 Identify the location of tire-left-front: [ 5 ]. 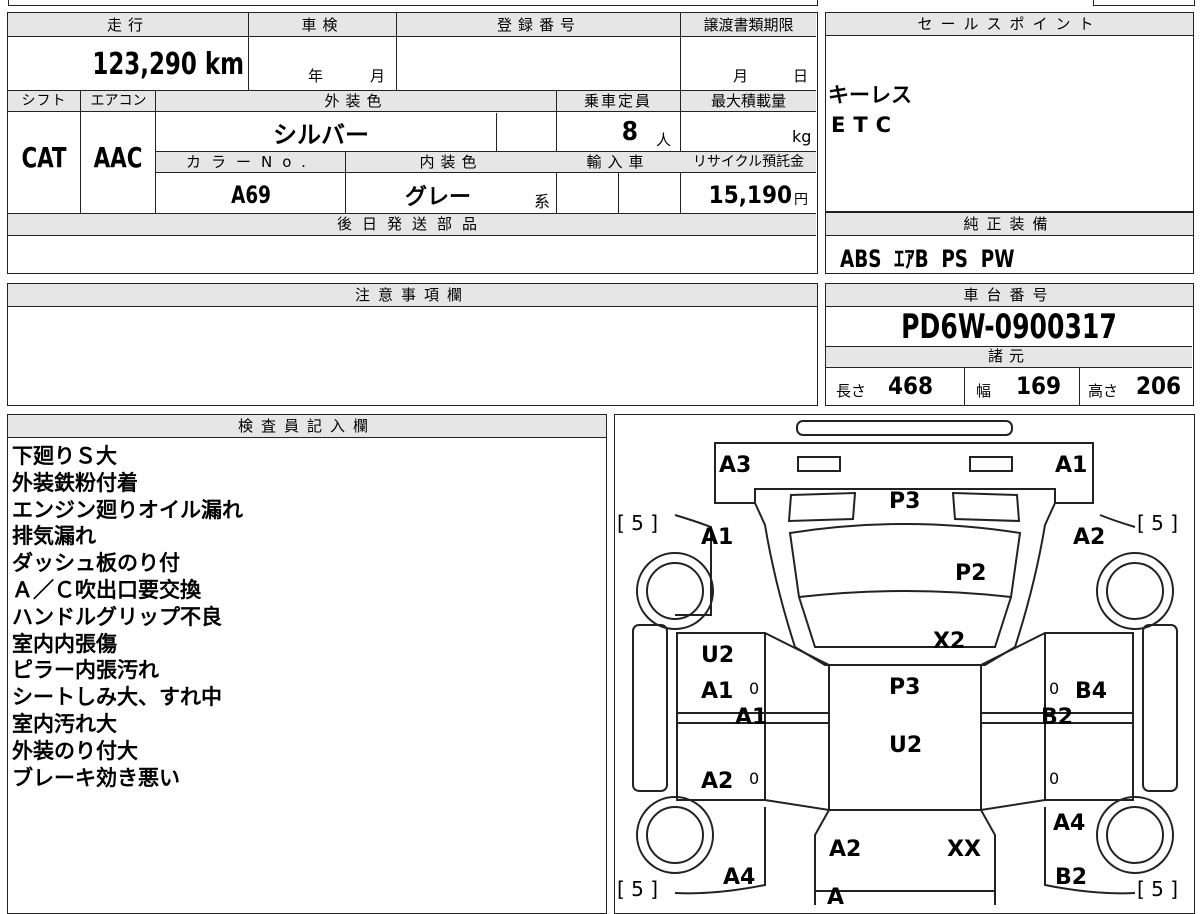
(638, 523).